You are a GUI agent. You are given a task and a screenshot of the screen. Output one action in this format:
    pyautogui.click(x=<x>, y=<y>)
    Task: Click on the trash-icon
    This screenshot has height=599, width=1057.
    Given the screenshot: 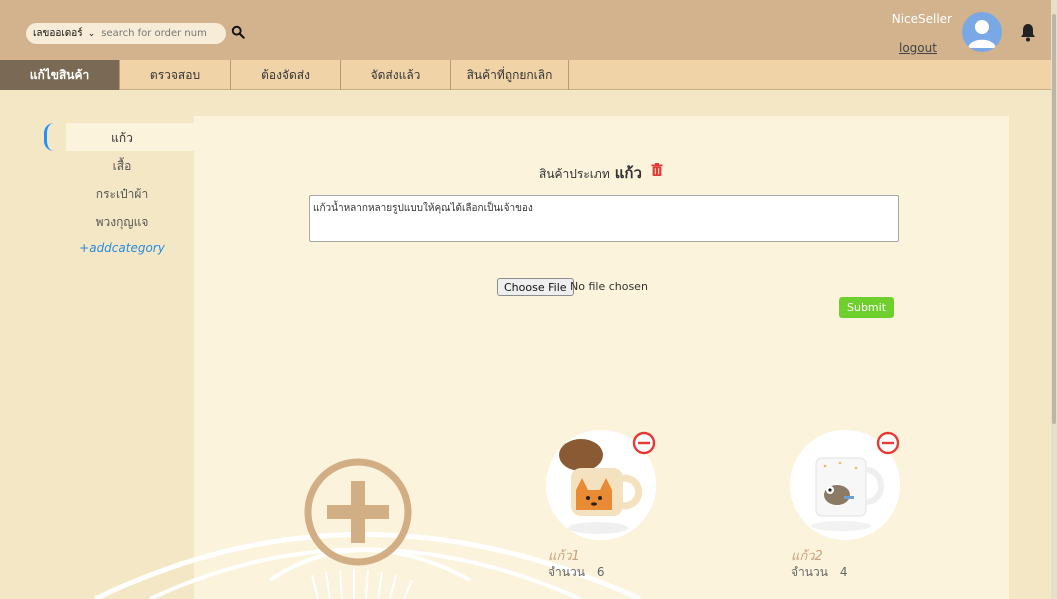 What is the action you would take?
    pyautogui.click(x=657, y=169)
    